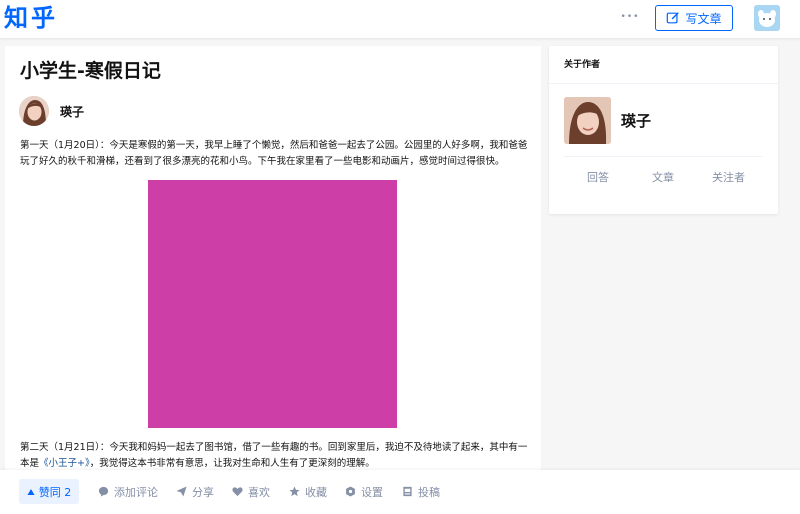 The width and height of the screenshot is (800, 514). What do you see at coordinates (663, 65) in the screenshot?
I see `about-author-header: 关于作者` at bounding box center [663, 65].